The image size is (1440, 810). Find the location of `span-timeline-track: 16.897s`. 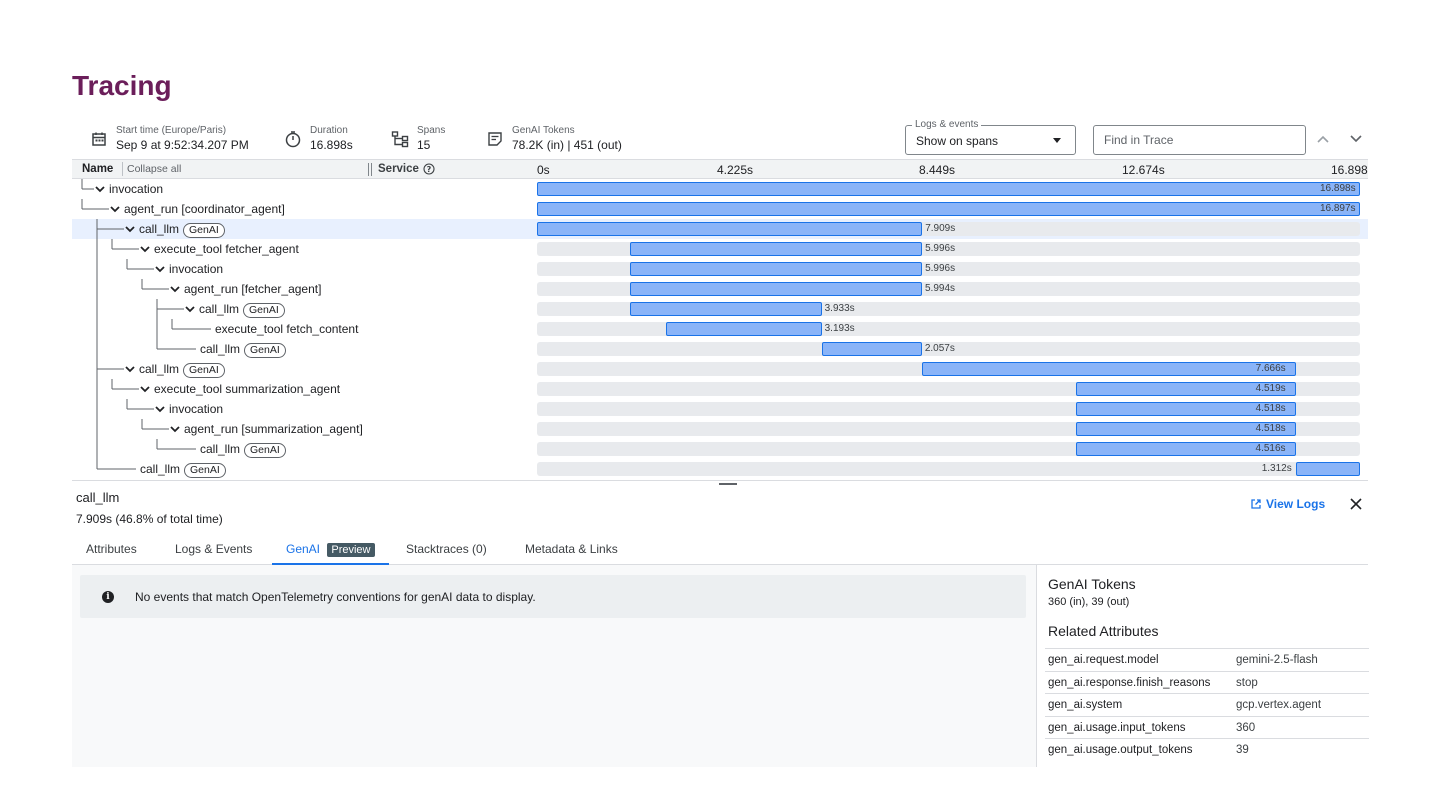

span-timeline-track: 16.897s is located at coordinates (948, 209).